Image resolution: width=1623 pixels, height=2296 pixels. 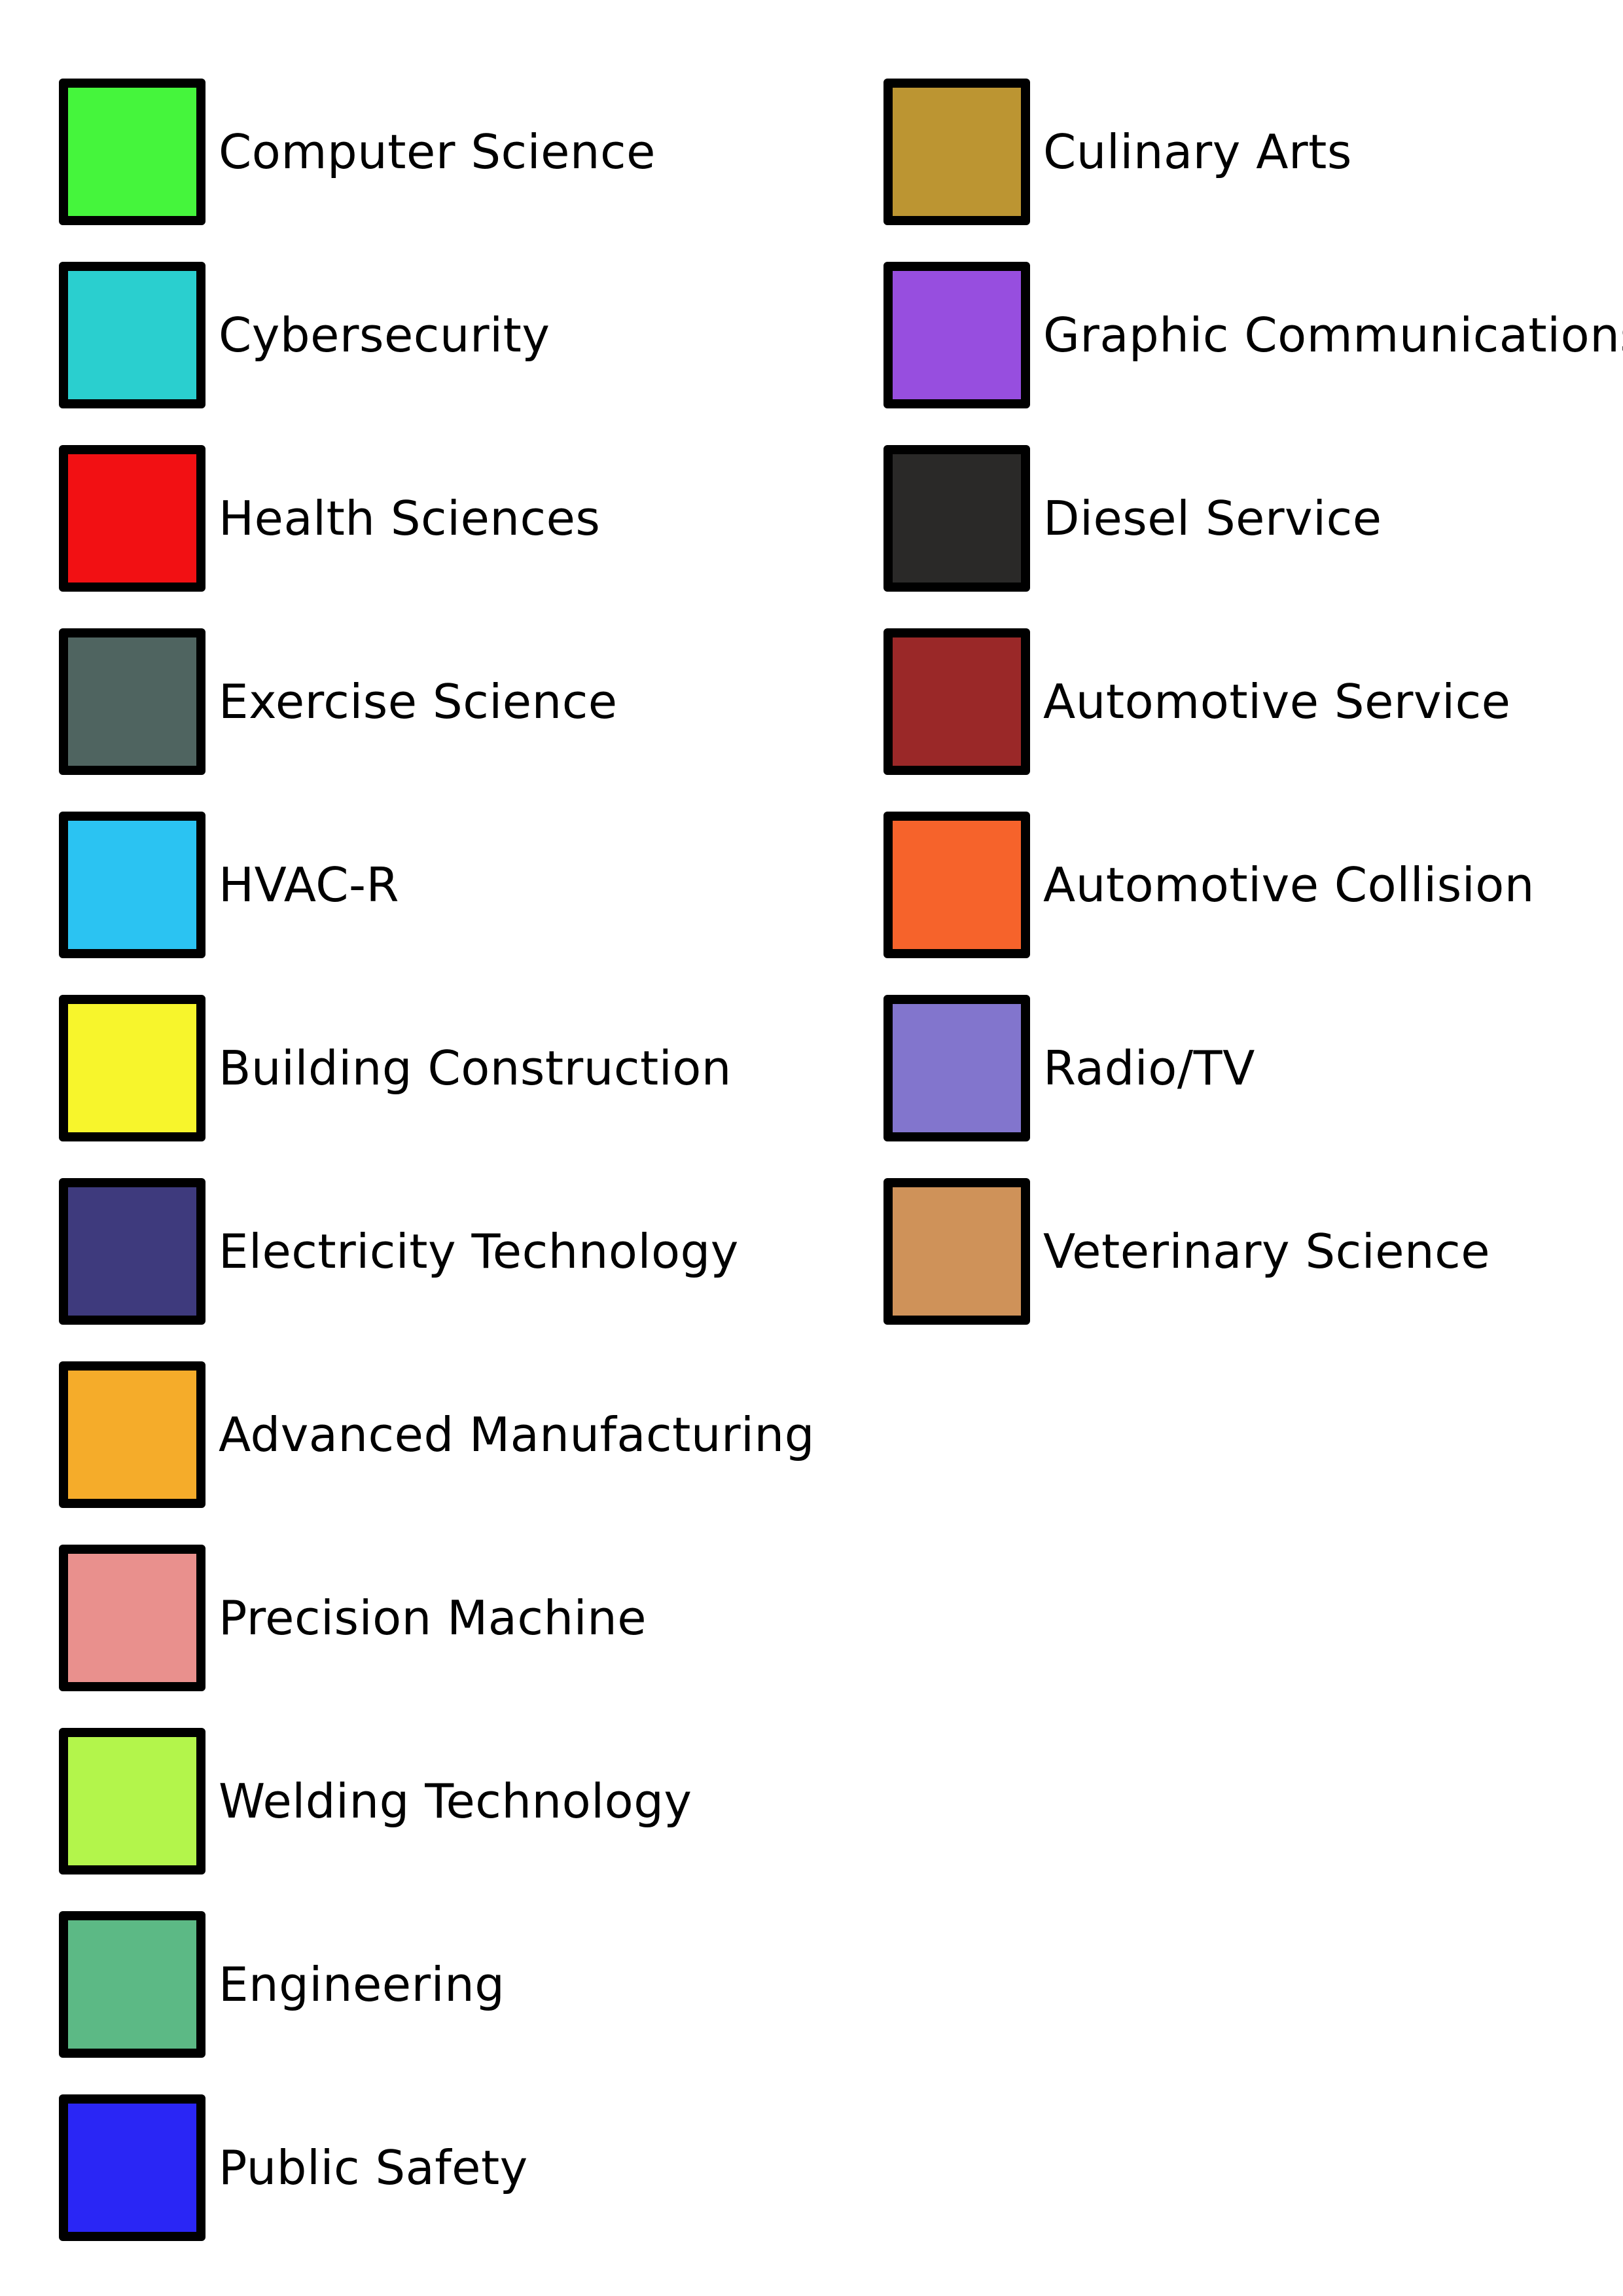 I want to click on legend-item-engineering: Engineering, so click(x=437, y=1984).